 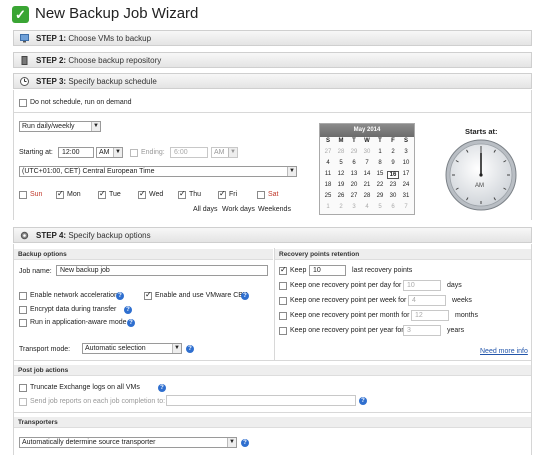 What do you see at coordinates (272, 38) in the screenshot?
I see `step-1-header: STEP 1: Choose VMs to backup` at bounding box center [272, 38].